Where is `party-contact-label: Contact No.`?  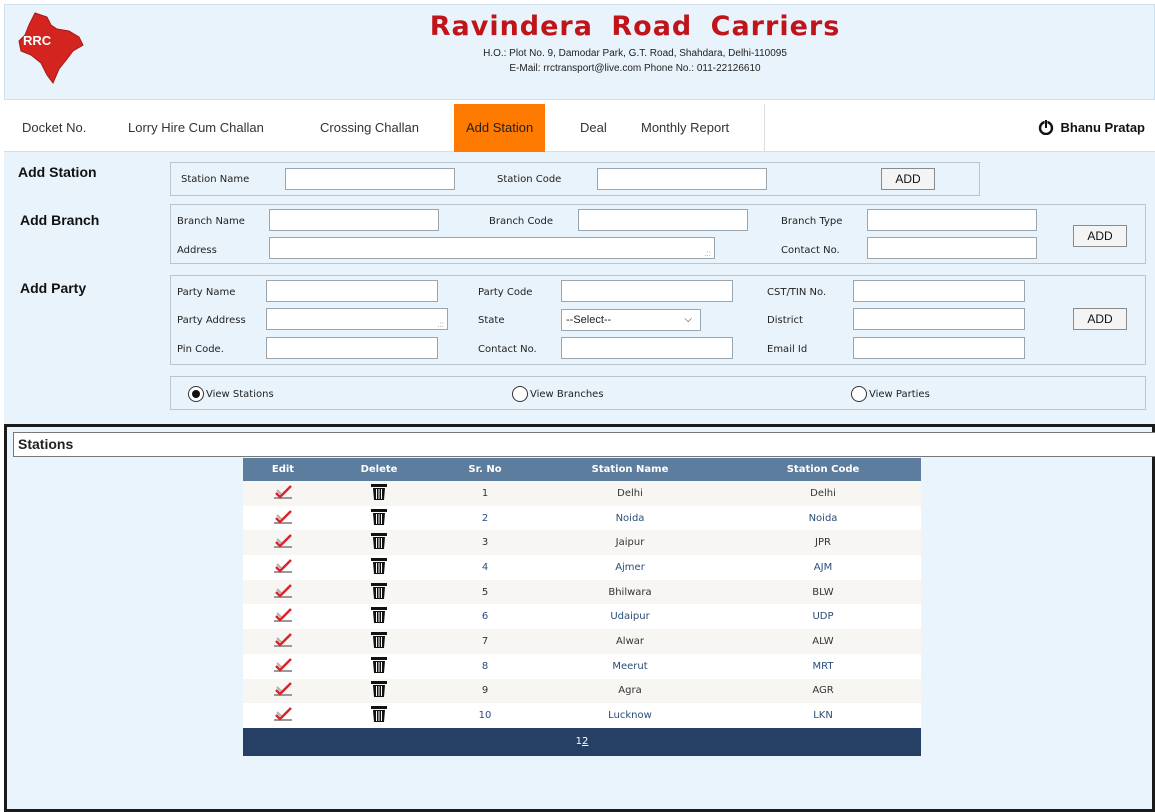
party-contact-label: Contact No. is located at coordinates (507, 349).